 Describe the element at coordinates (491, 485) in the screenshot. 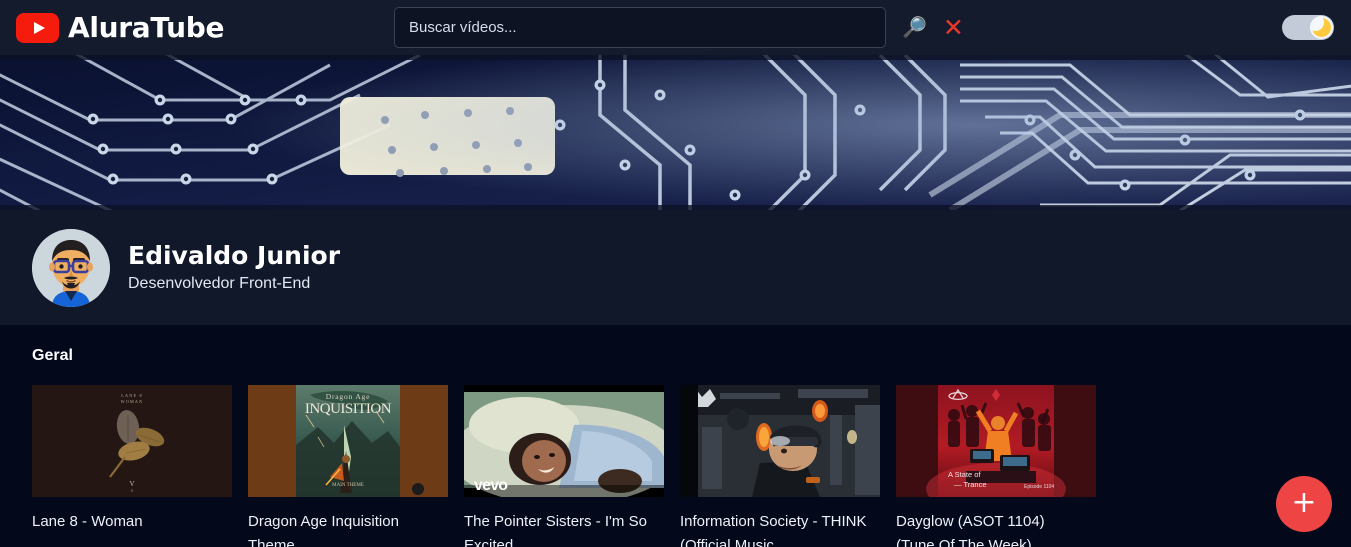

I see `svg-text: vevo` at that location.